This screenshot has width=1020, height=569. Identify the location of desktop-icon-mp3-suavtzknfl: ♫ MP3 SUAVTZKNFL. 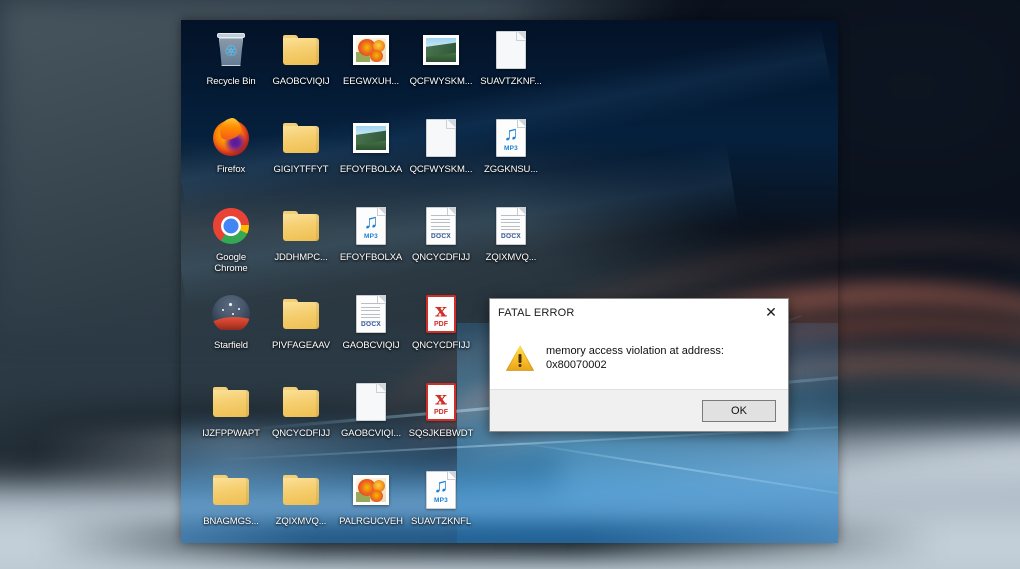
(441, 497).